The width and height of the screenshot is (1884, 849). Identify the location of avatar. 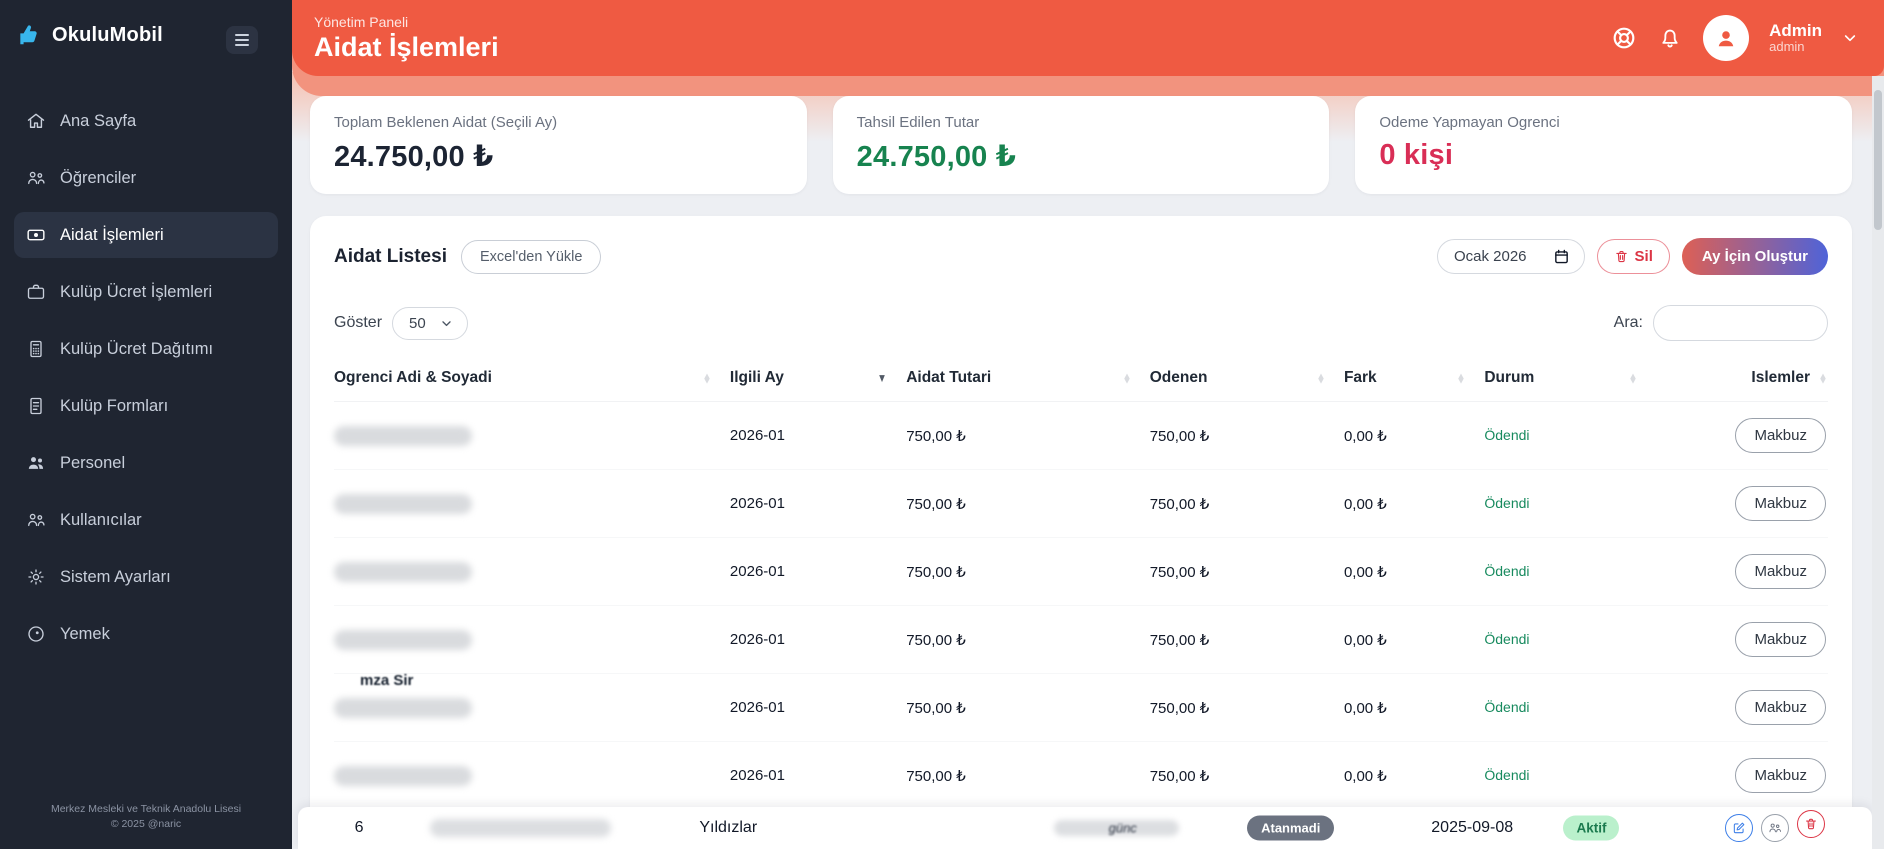
(1726, 38).